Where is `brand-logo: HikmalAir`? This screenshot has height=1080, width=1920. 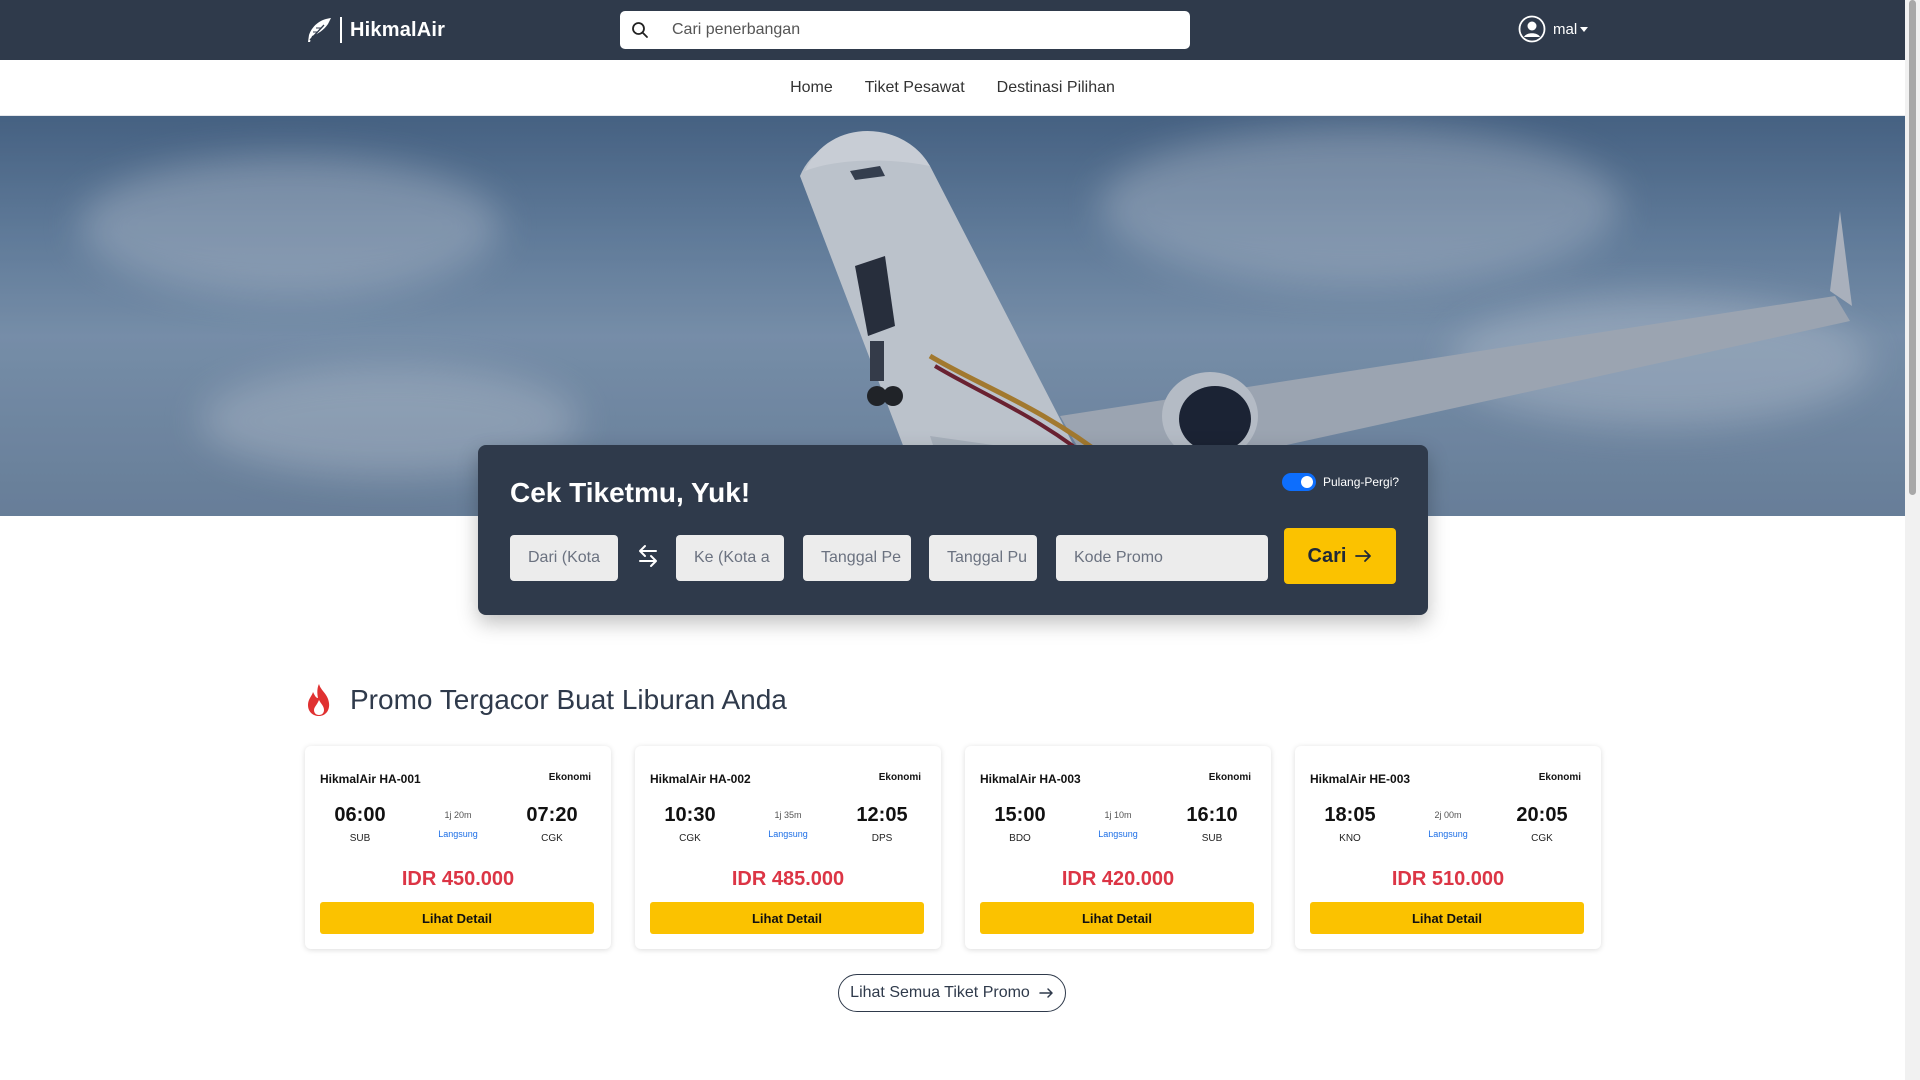
brand-logo: HikmalAir is located at coordinates (374, 30).